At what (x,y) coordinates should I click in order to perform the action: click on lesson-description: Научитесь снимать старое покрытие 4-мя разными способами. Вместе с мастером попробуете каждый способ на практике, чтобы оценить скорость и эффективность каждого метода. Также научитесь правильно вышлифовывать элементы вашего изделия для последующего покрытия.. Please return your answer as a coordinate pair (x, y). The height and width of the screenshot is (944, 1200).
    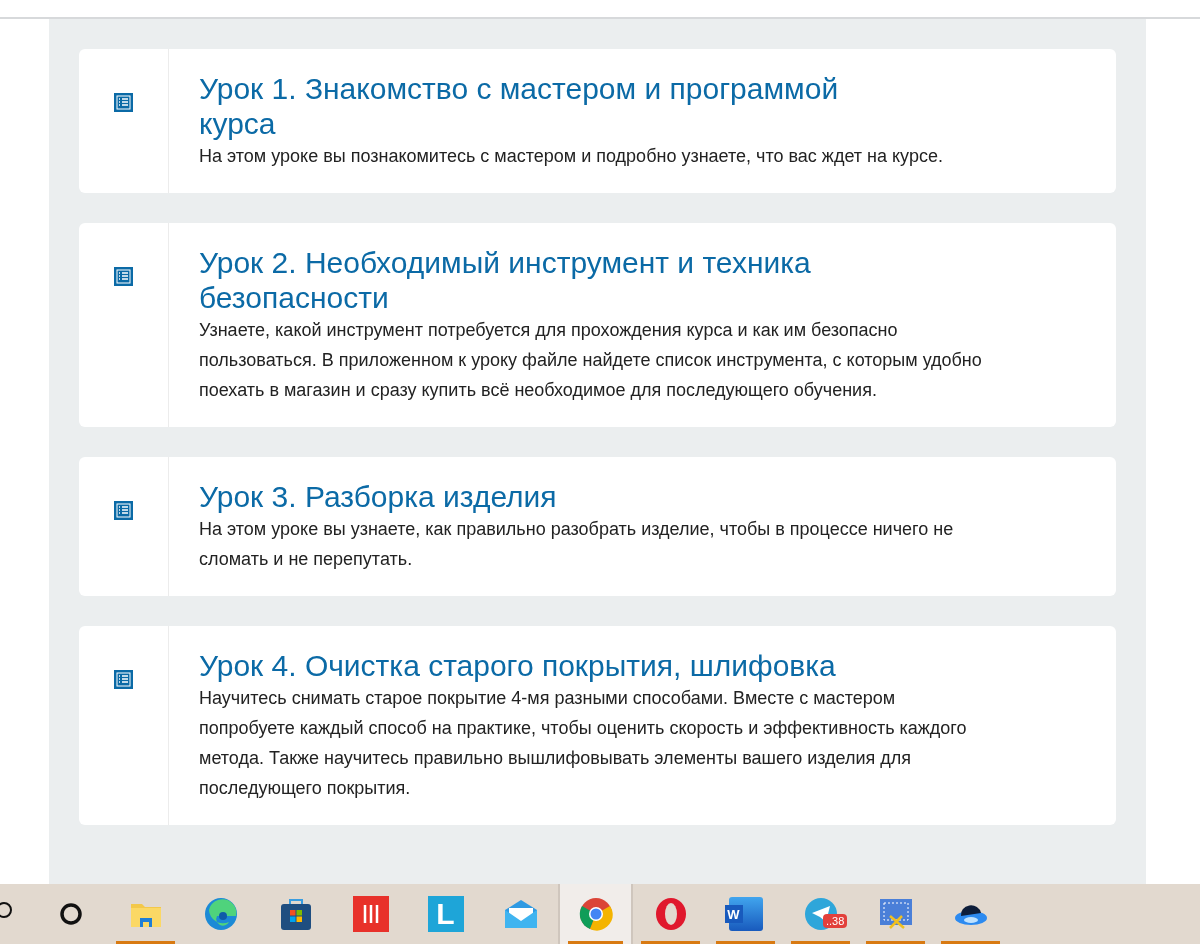
    Looking at the image, I should click on (583, 743).